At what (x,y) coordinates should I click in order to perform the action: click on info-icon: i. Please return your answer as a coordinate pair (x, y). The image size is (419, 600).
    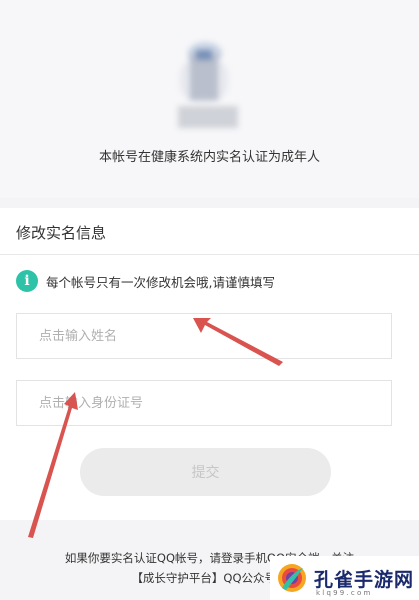
    Looking at the image, I should click on (27, 281).